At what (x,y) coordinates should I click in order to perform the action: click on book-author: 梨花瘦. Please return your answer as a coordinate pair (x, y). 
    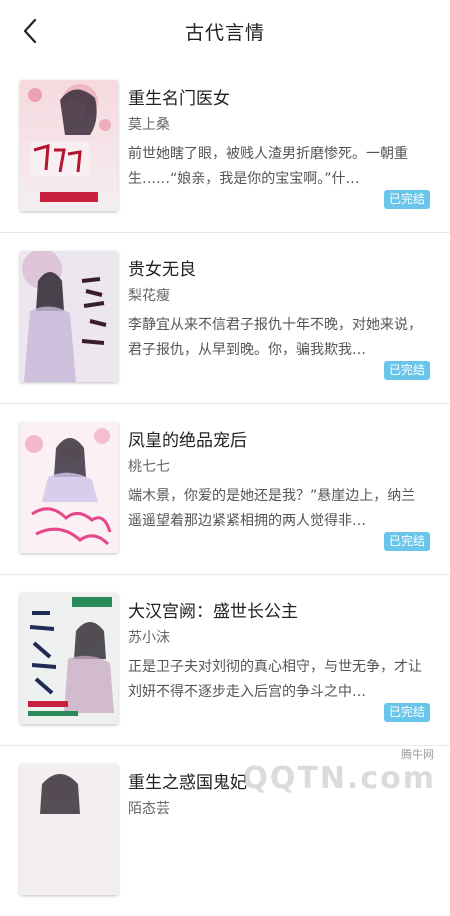
    Looking at the image, I should click on (149, 296).